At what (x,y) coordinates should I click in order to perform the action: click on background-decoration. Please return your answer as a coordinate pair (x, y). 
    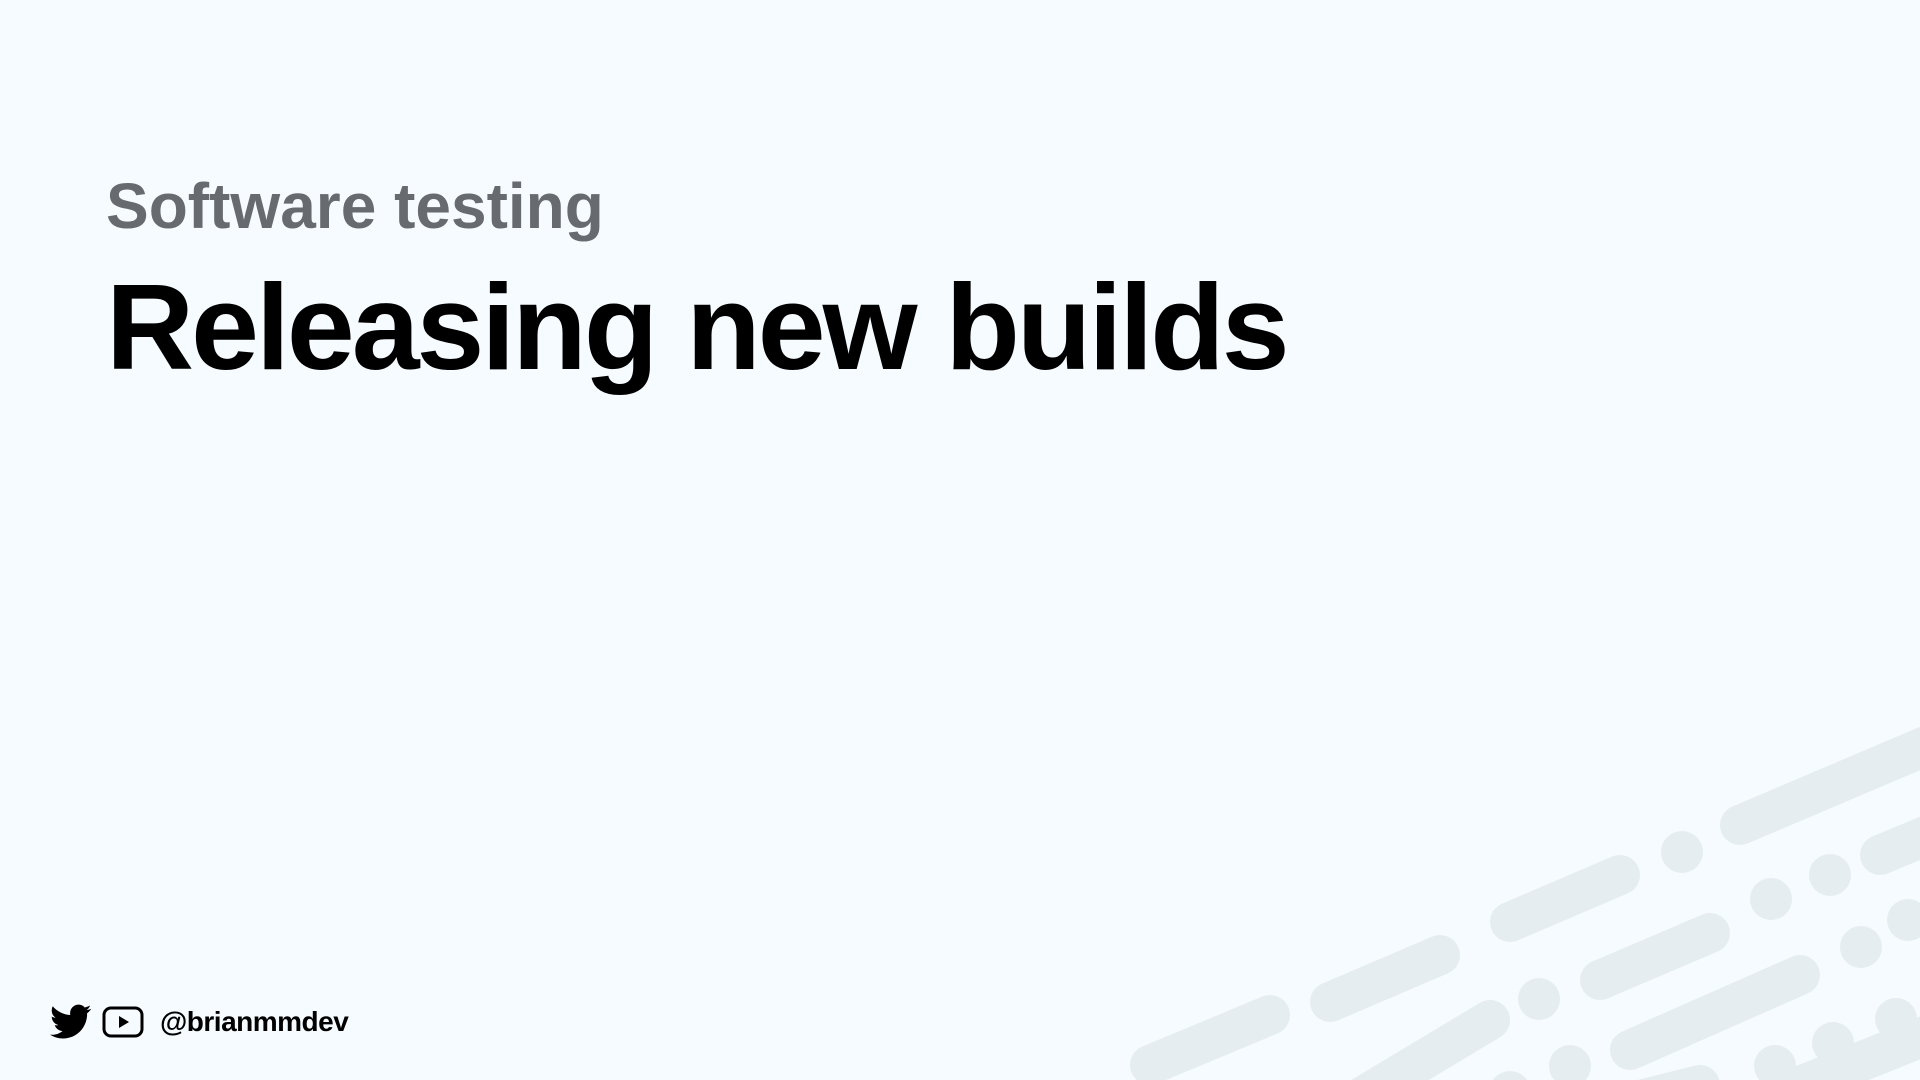
    Looking at the image, I should click on (1525, 903).